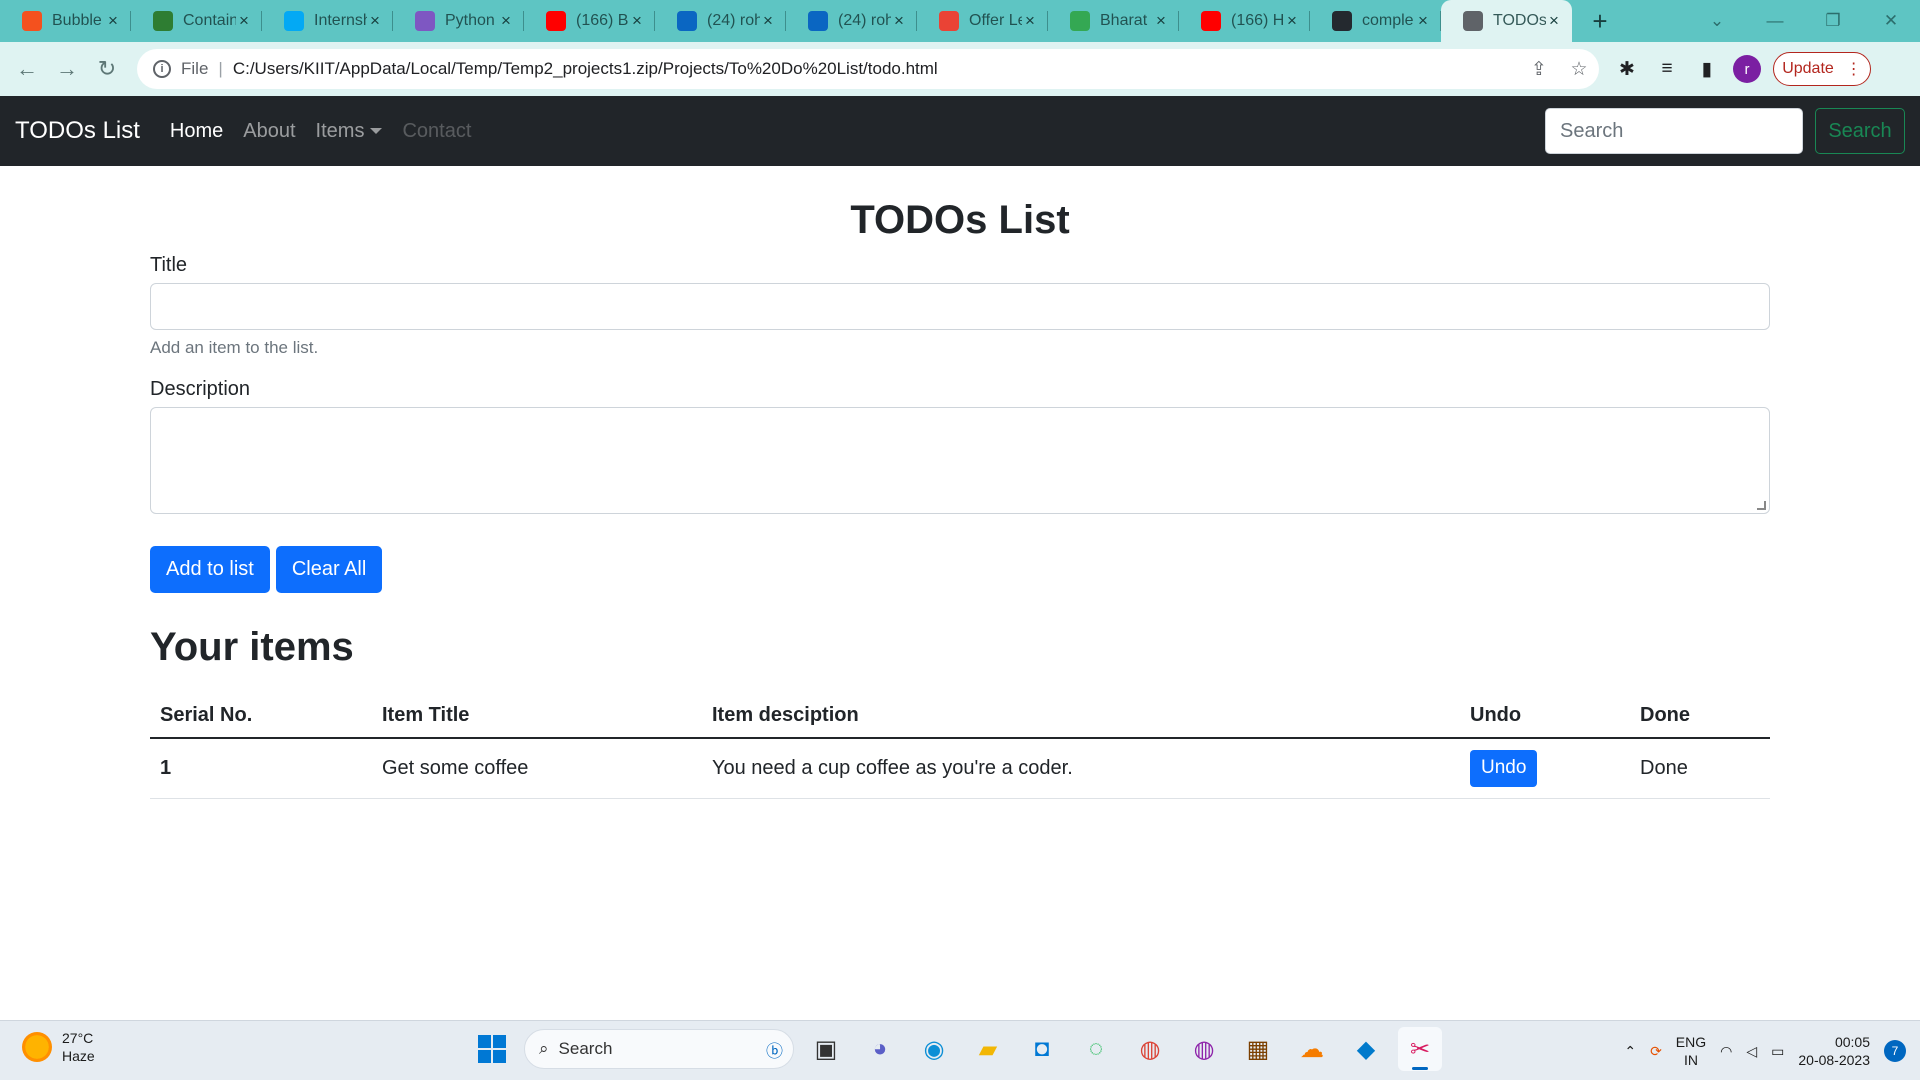  Describe the element at coordinates (1691, 1051) in the screenshot. I see `language-indicator: ENG IN` at that location.